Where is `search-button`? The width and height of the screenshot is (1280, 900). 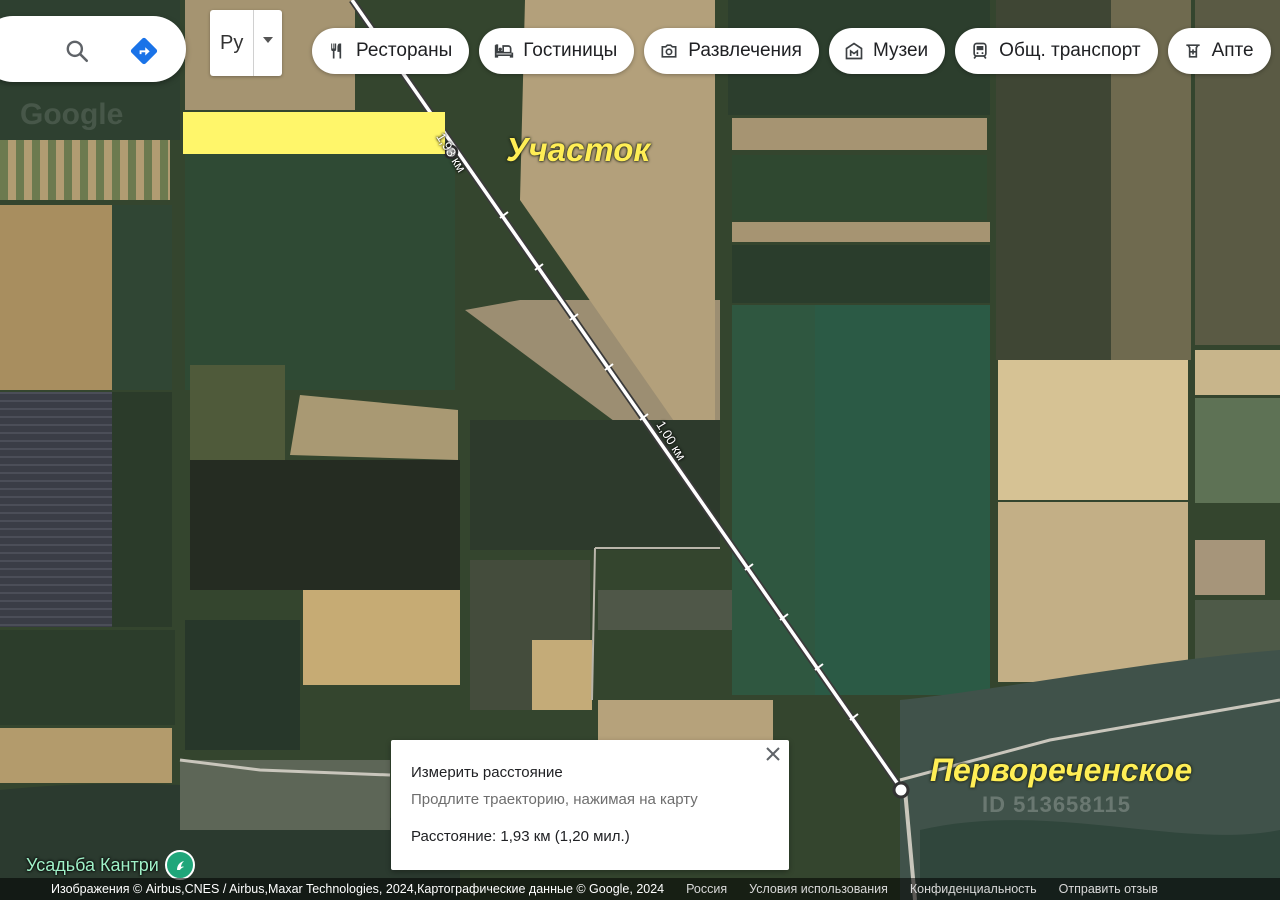
search-button is located at coordinates (77, 51).